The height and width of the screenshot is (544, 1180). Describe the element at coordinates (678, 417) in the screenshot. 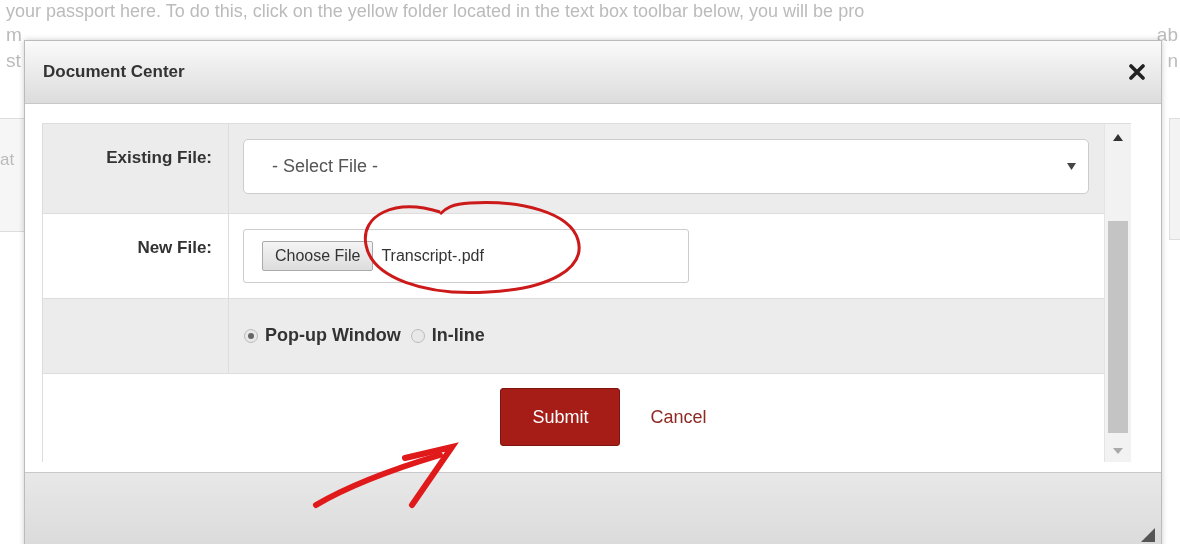

I see `cancel-link: Cancel` at that location.